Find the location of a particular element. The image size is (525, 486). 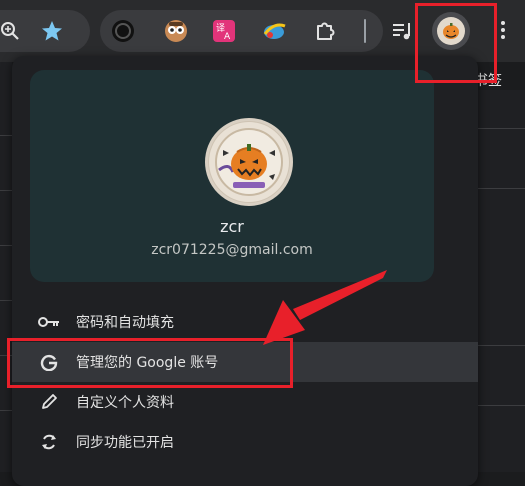

menu-item-label: 自定义个人资料 is located at coordinates (125, 403).